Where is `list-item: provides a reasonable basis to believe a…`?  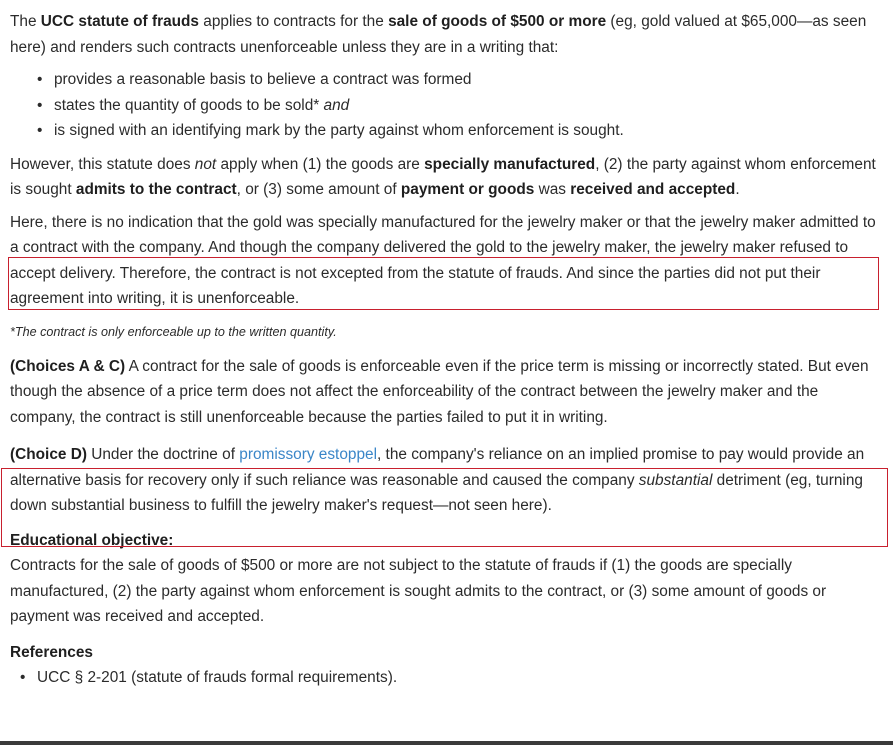 list-item: provides a reasonable basis to believe a… is located at coordinates (458, 80).